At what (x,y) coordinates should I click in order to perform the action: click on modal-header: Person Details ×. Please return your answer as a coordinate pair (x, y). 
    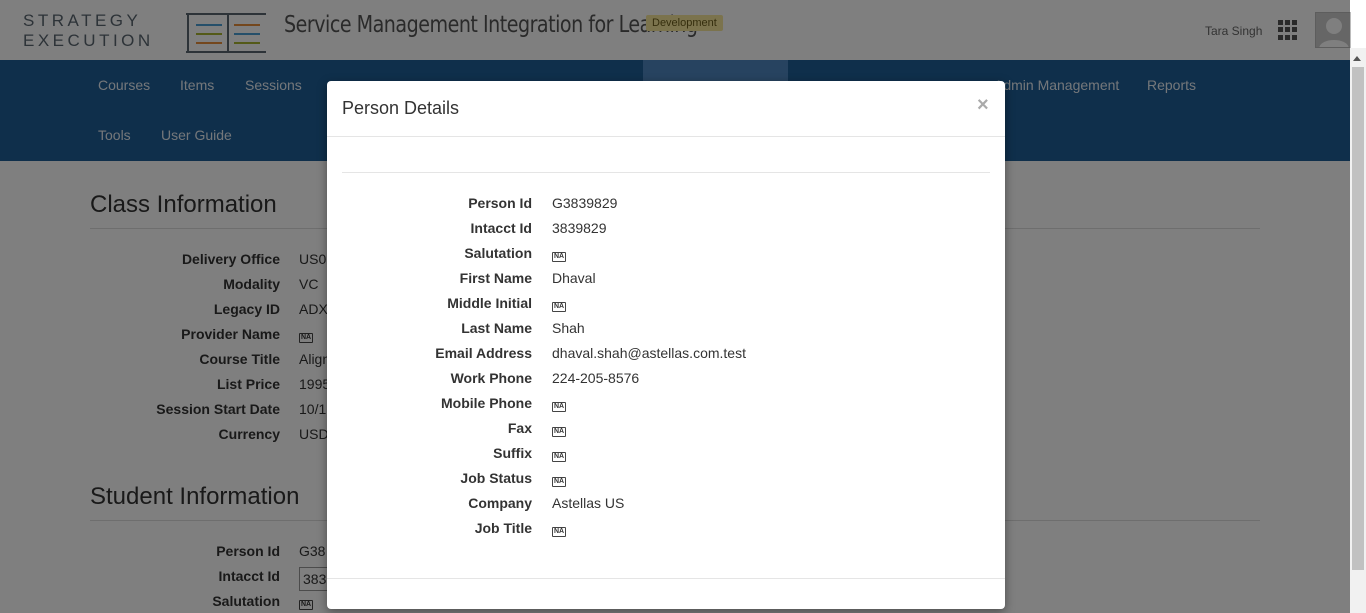
    Looking at the image, I should click on (666, 109).